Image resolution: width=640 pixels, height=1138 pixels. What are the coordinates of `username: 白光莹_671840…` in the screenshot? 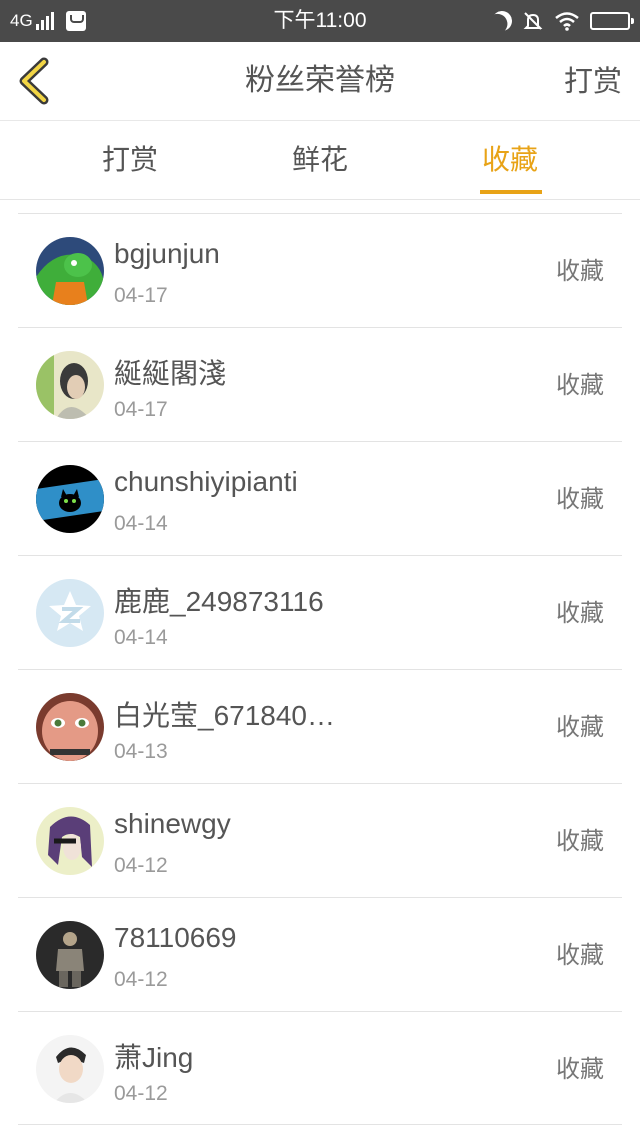 It's located at (225, 715).